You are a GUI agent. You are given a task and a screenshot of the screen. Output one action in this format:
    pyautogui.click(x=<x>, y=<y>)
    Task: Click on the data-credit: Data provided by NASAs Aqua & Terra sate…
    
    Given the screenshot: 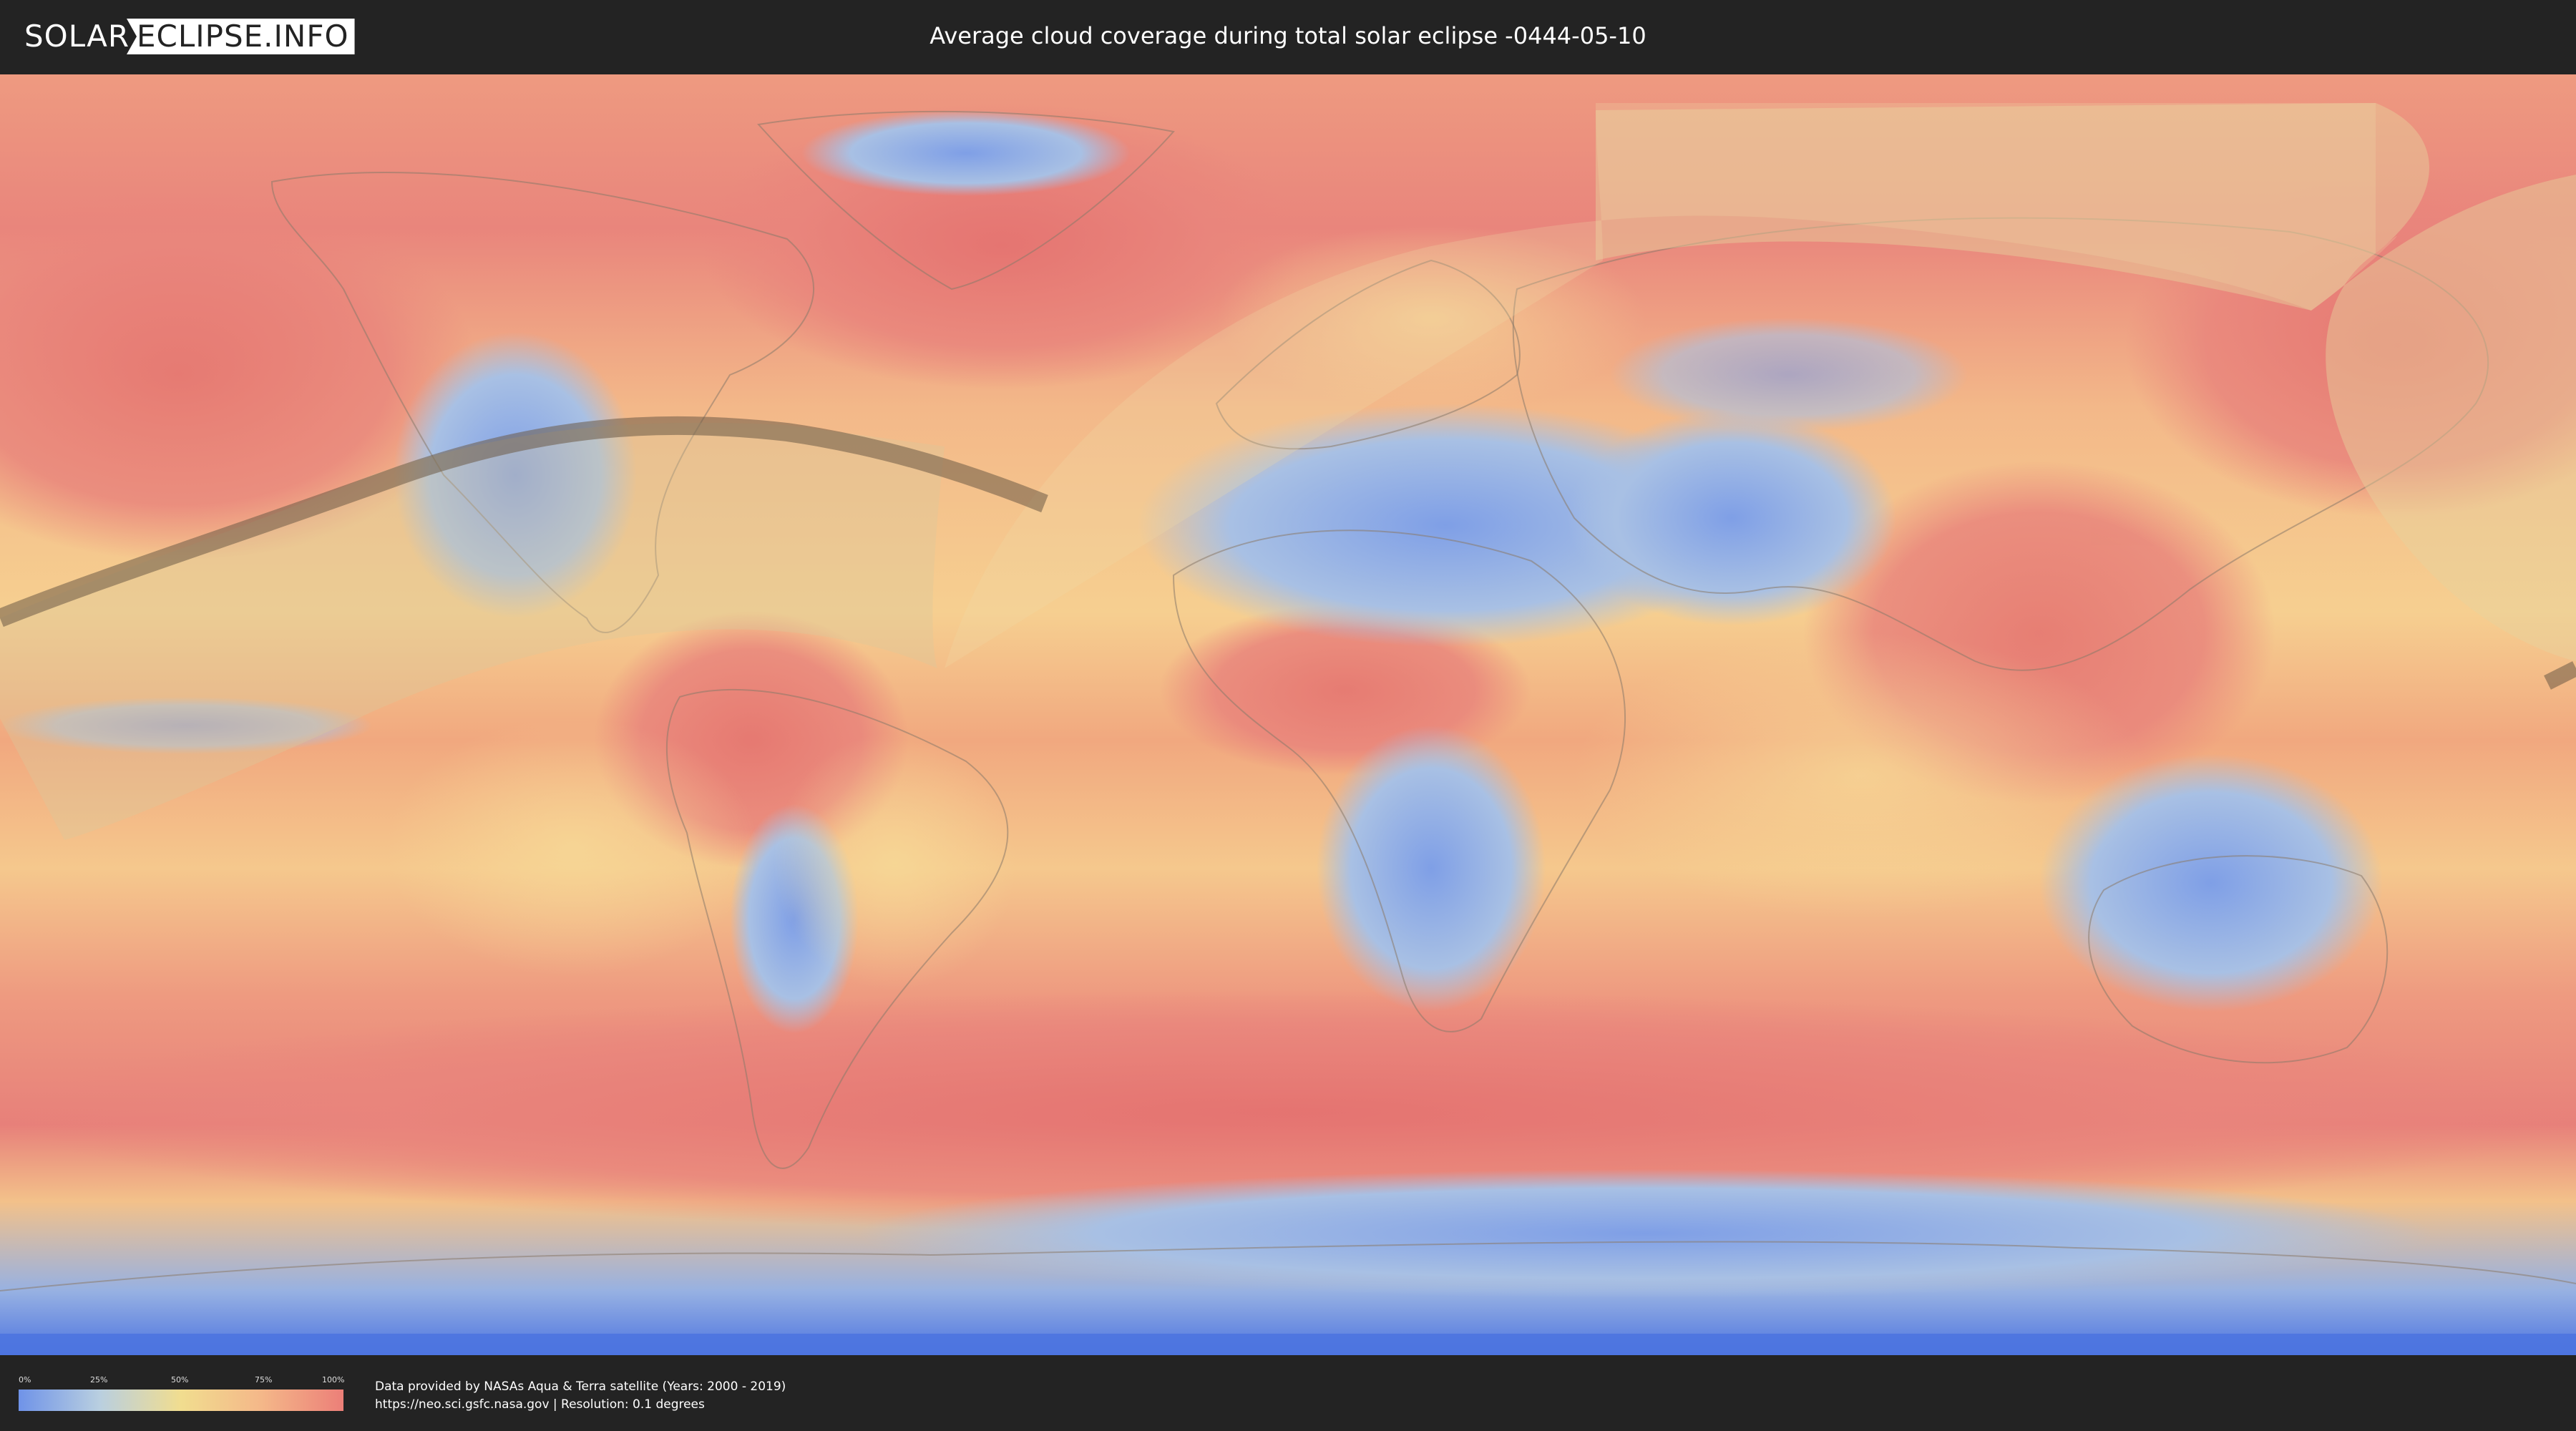 What is the action you would take?
    pyautogui.click(x=580, y=1396)
    